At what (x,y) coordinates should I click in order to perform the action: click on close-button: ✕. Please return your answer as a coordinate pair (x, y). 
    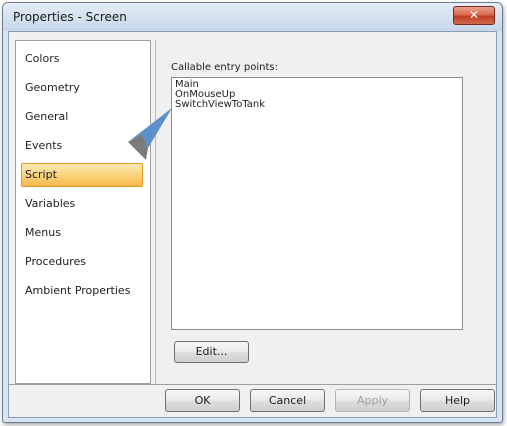
    Looking at the image, I should click on (474, 15).